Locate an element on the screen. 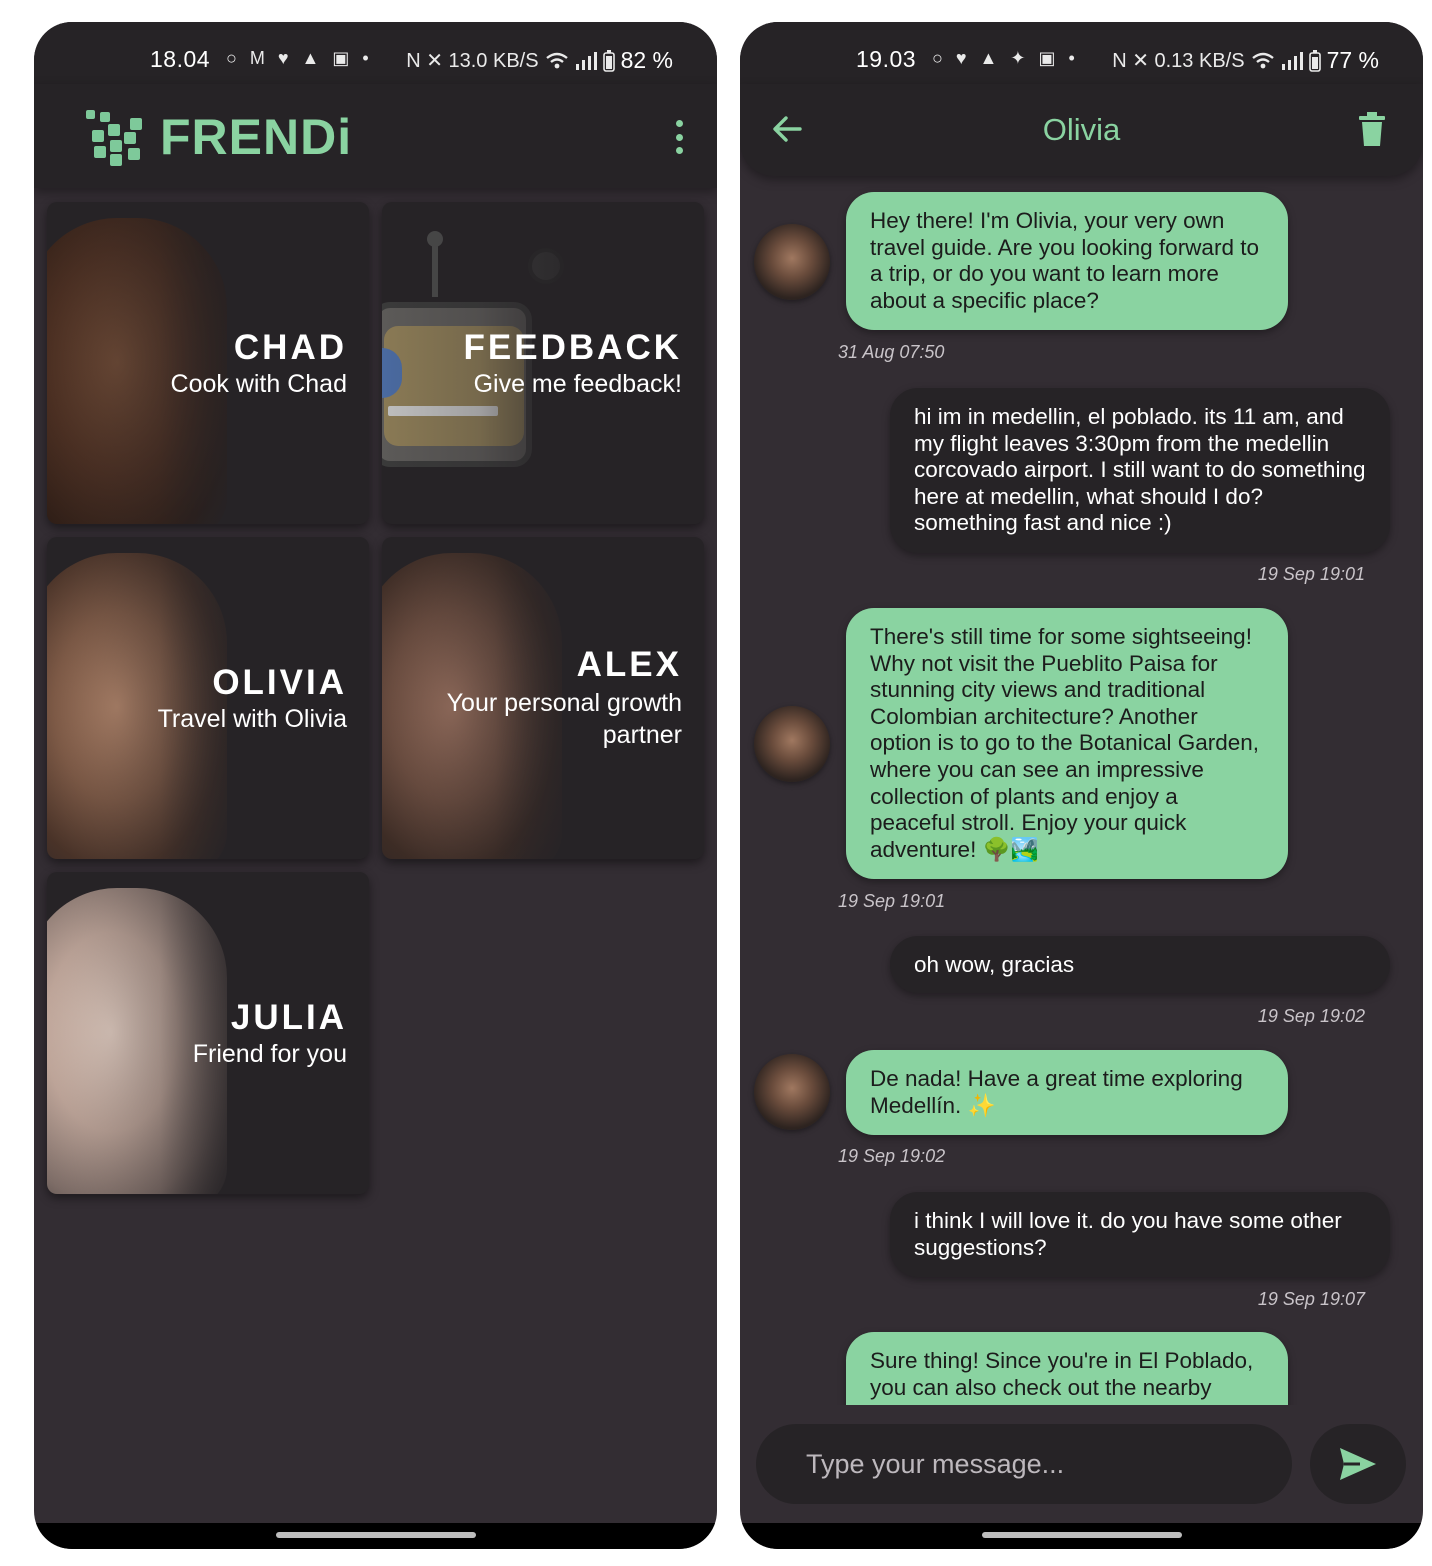 This screenshot has width=1432, height=1566. notification-icons: ○ M ♥ ▲ ▣ • is located at coordinates (299, 58).